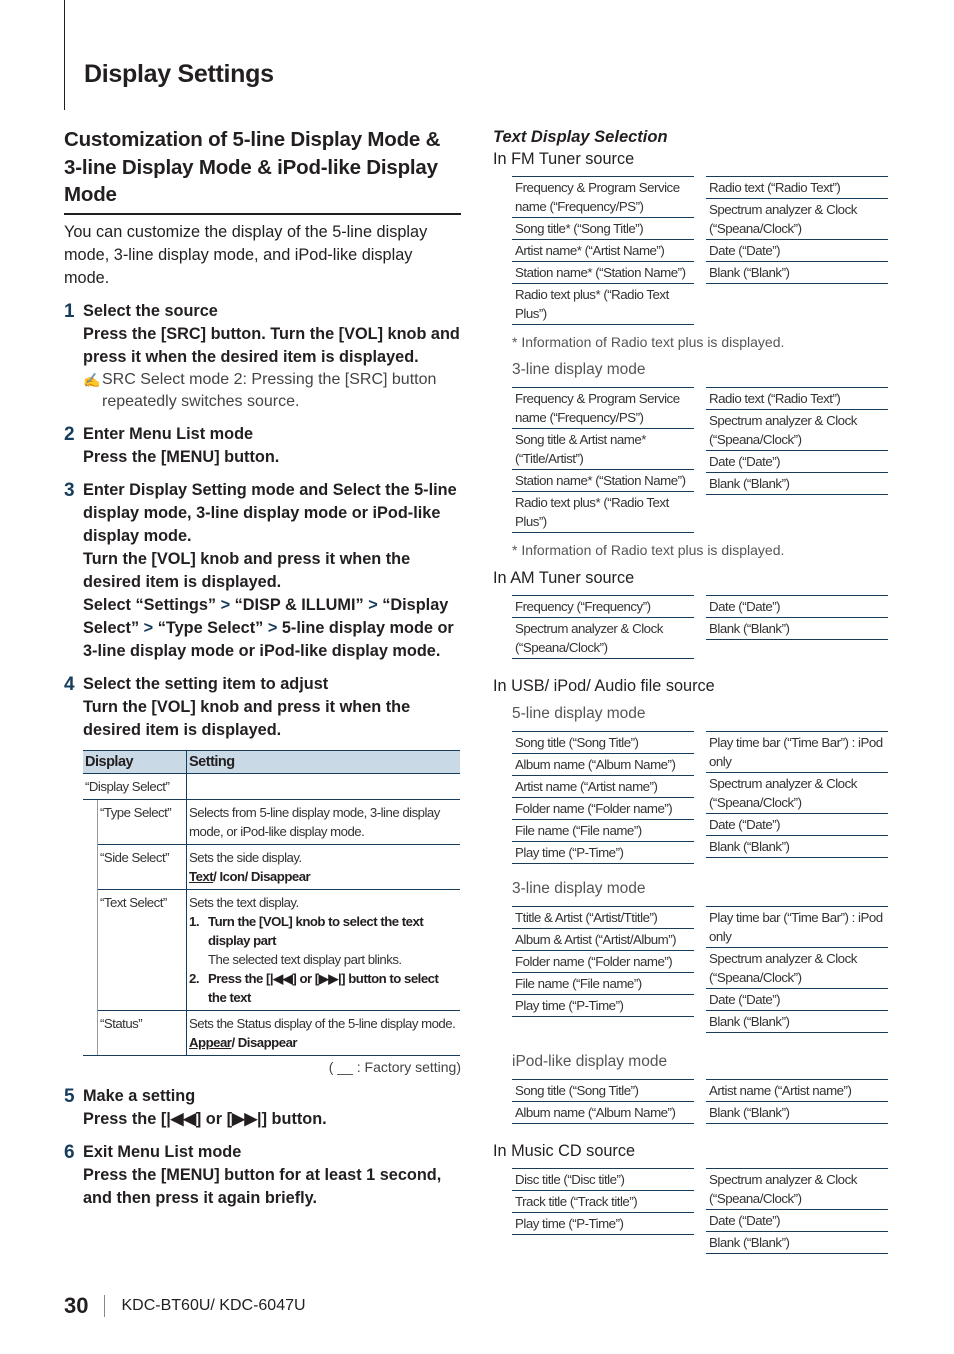 The width and height of the screenshot is (954, 1354). Describe the element at coordinates (323, 876) in the screenshot. I see `options: Text/ Icon/ Disappear` at that location.